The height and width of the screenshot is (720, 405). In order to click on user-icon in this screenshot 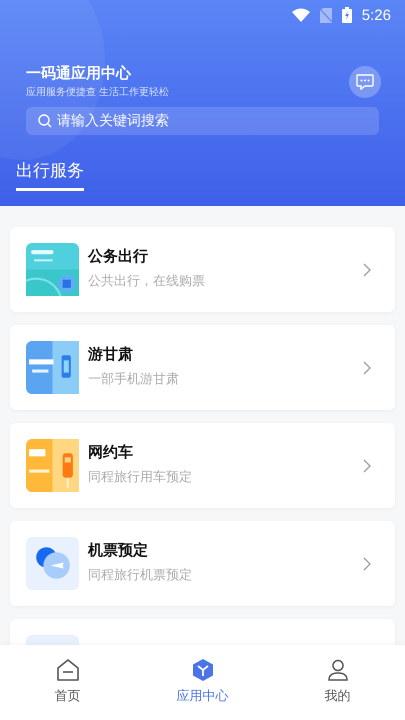, I will do `click(337, 670)`.